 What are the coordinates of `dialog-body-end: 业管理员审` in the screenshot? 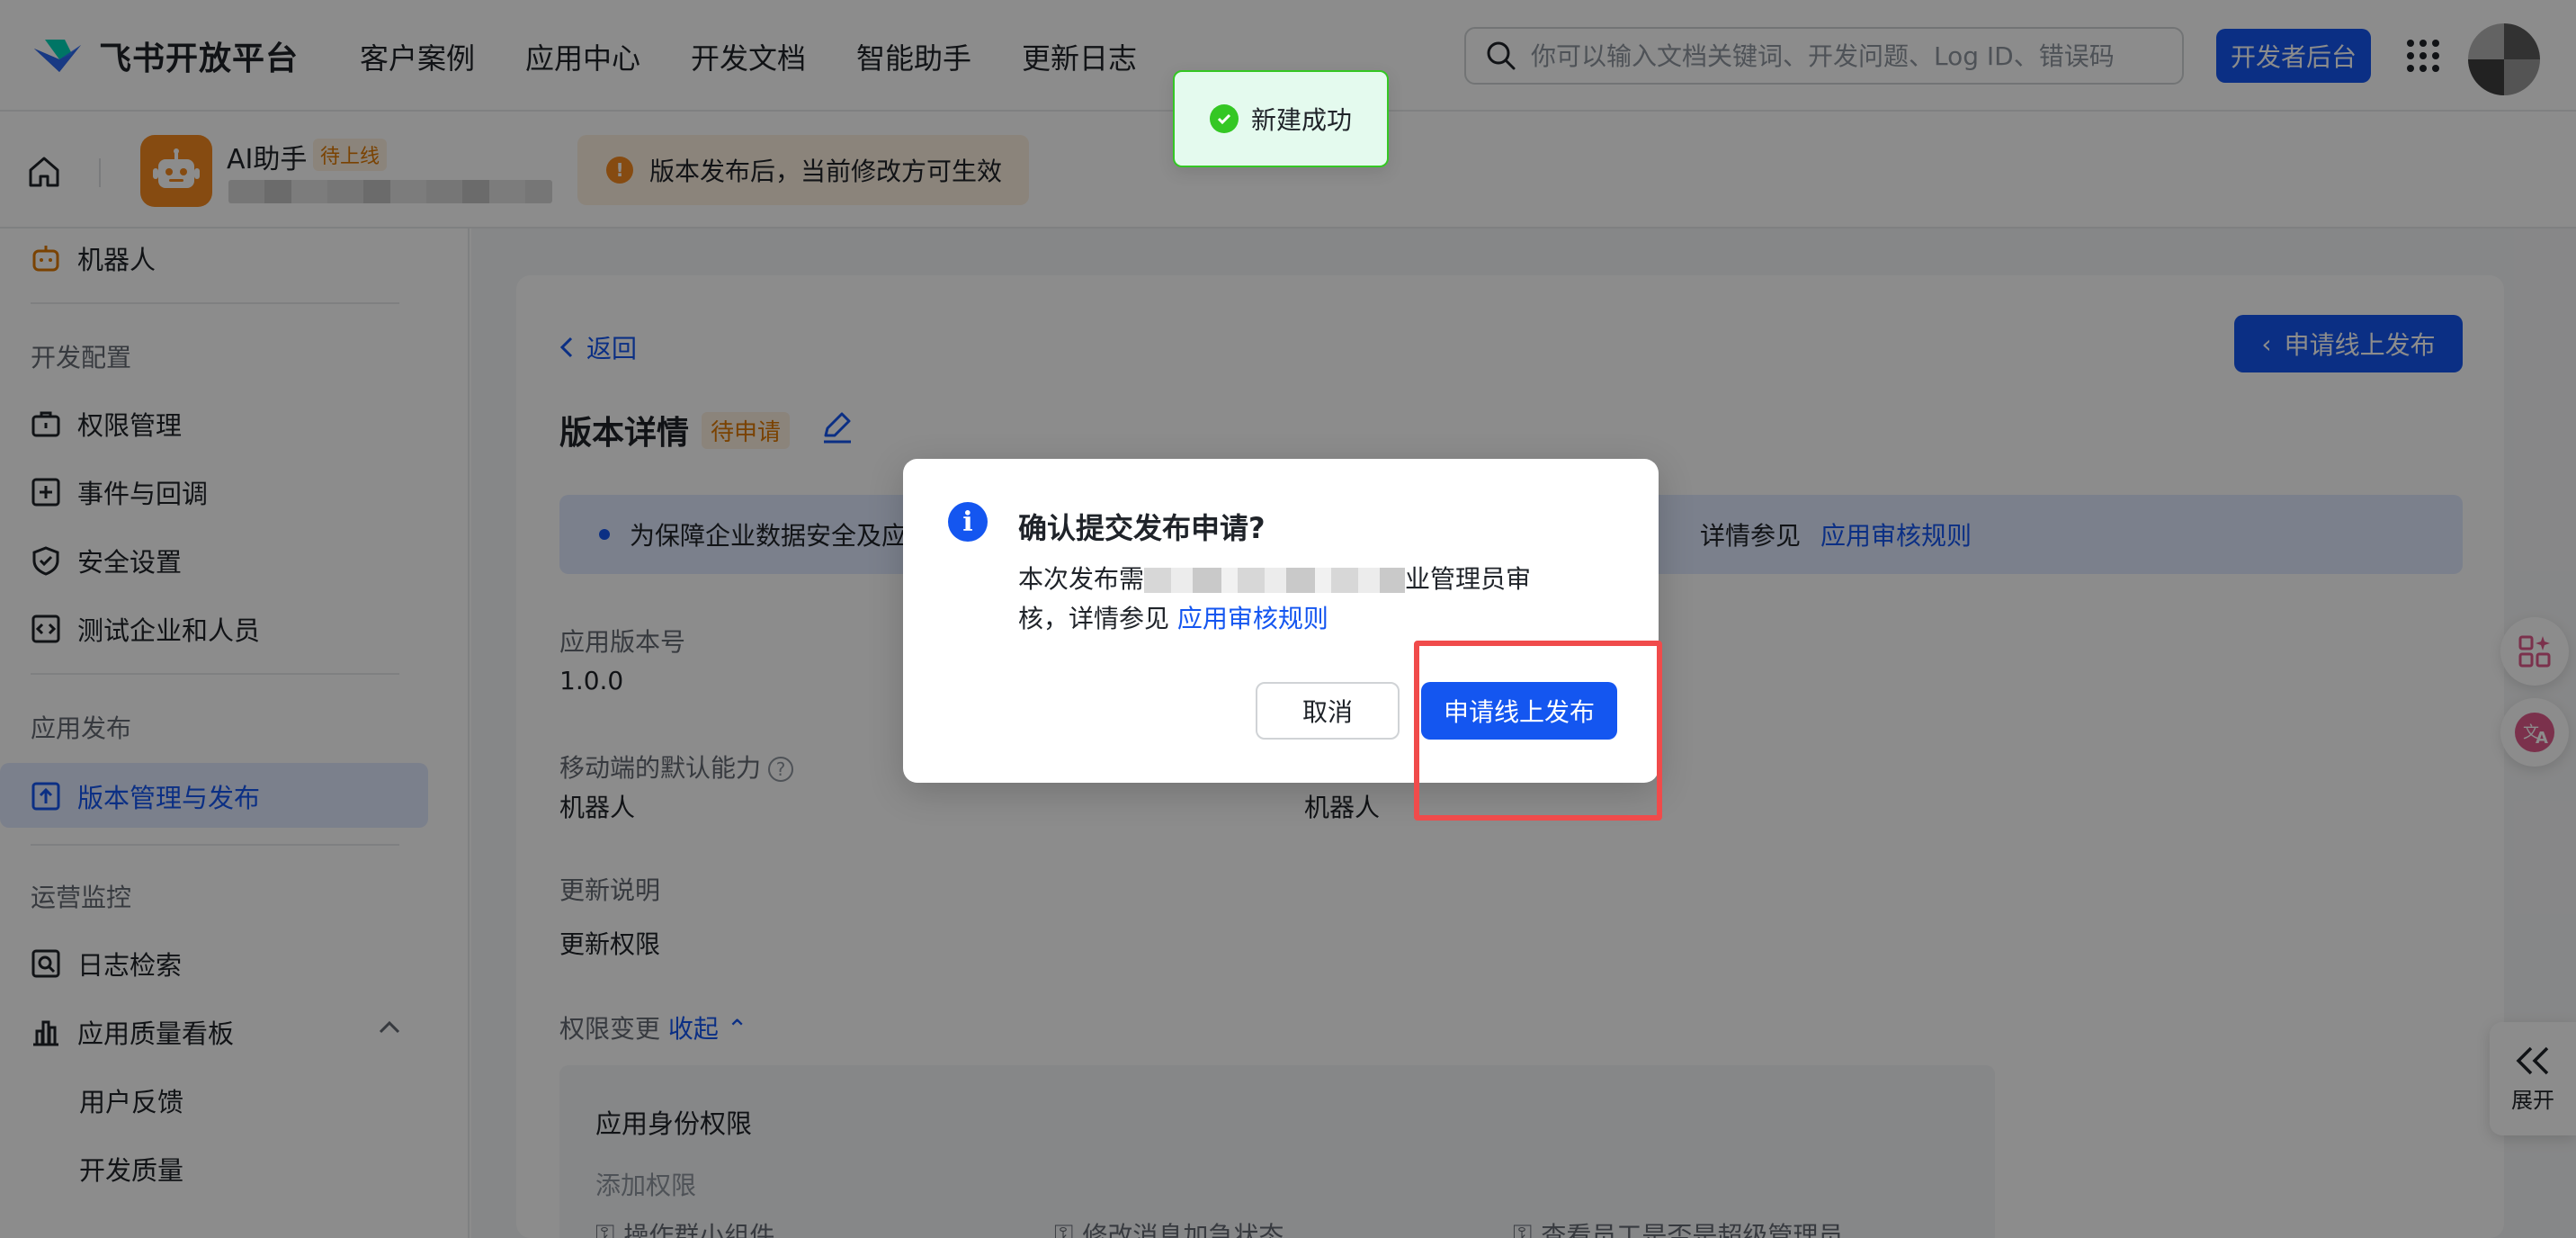 It's located at (1468, 579).